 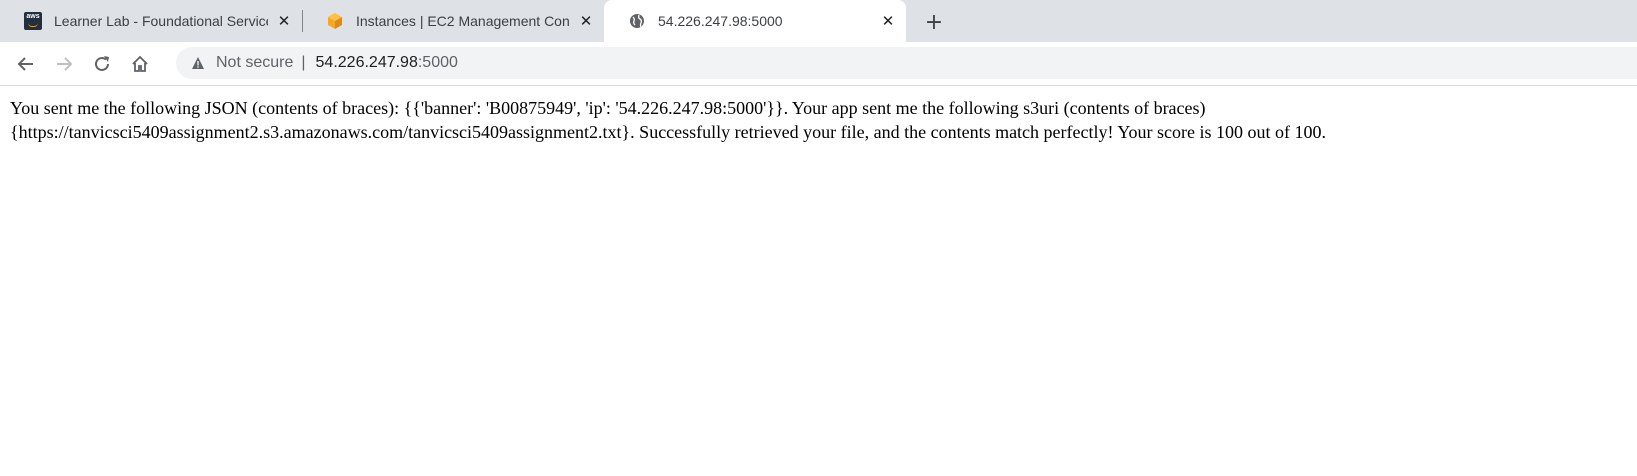 What do you see at coordinates (33, 21) in the screenshot?
I see `aws-icon: aws` at bounding box center [33, 21].